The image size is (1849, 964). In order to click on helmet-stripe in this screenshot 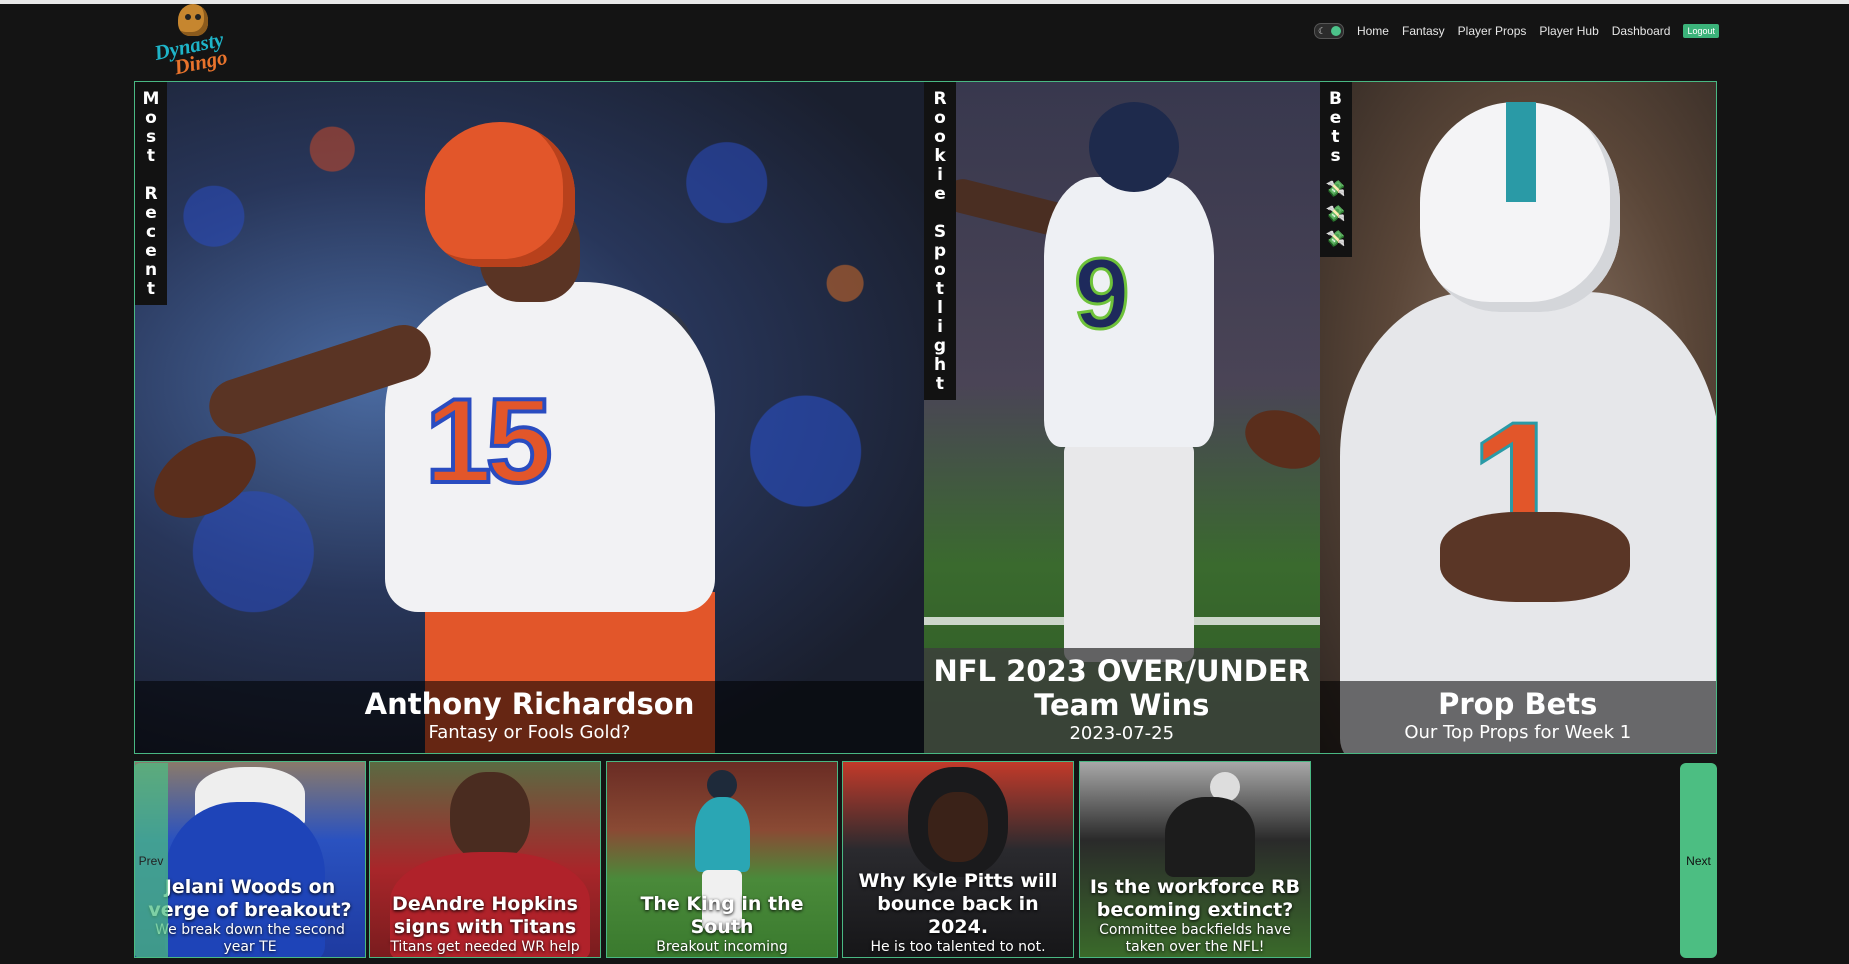, I will do `click(1520, 152)`.